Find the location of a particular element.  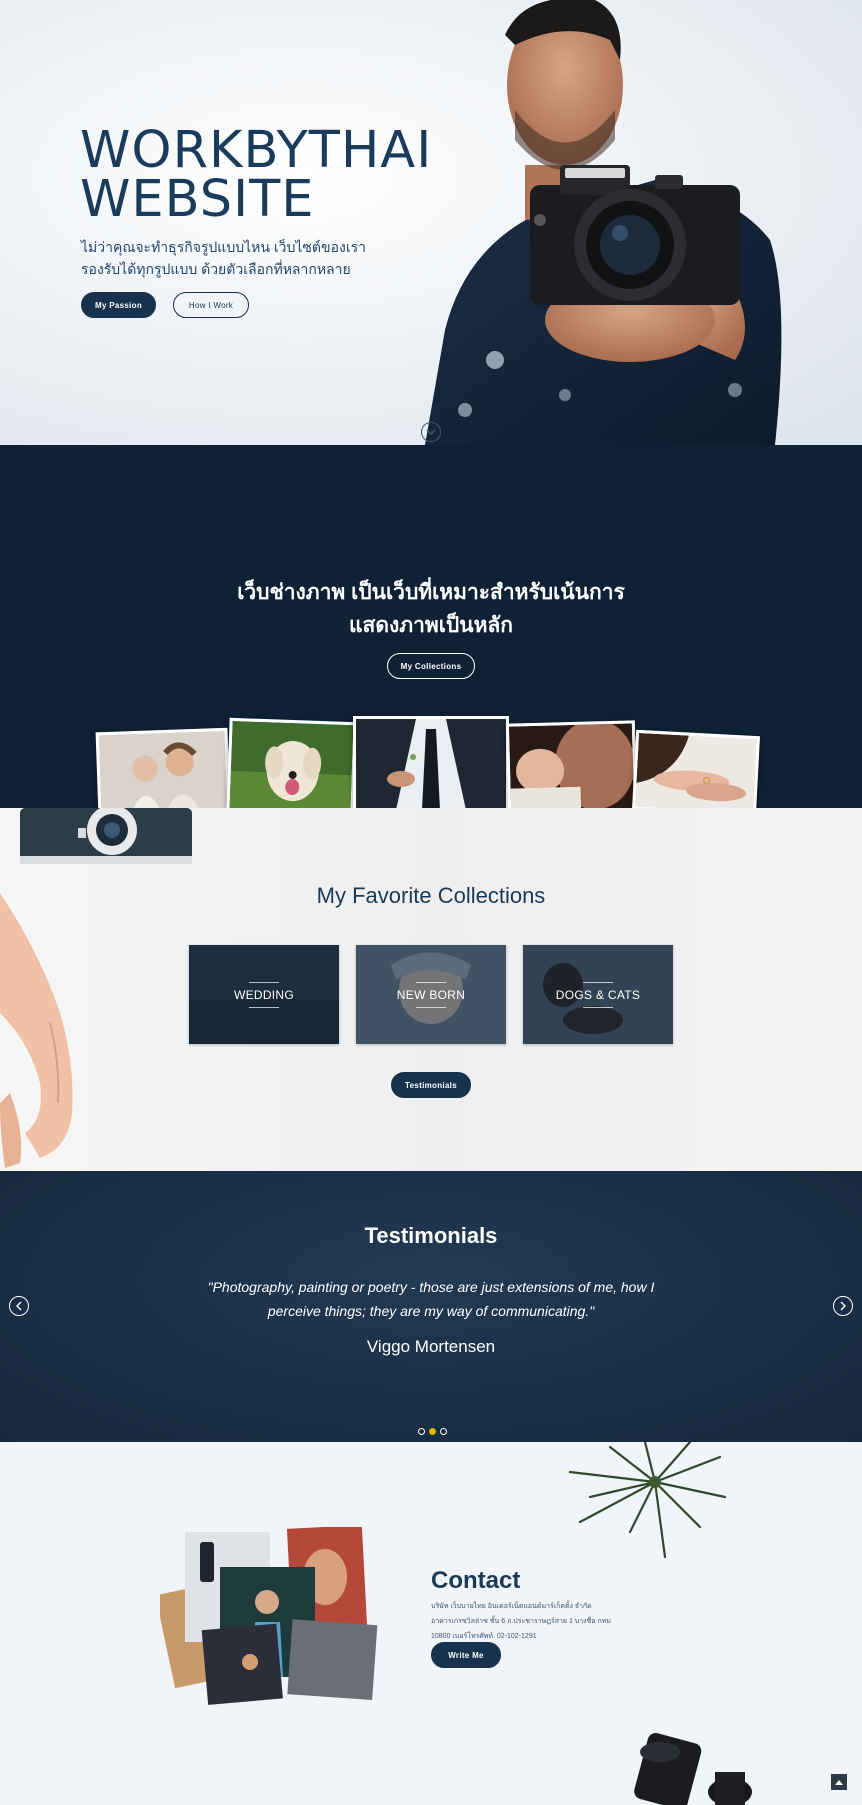

chevron-right-icon is located at coordinates (843, 1306).